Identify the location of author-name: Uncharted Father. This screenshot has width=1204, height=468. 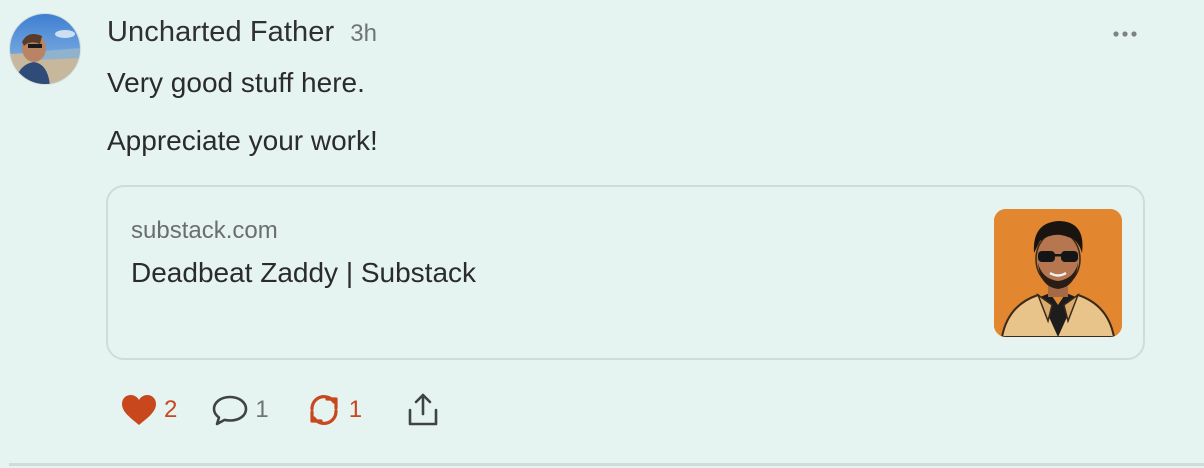
(220, 32).